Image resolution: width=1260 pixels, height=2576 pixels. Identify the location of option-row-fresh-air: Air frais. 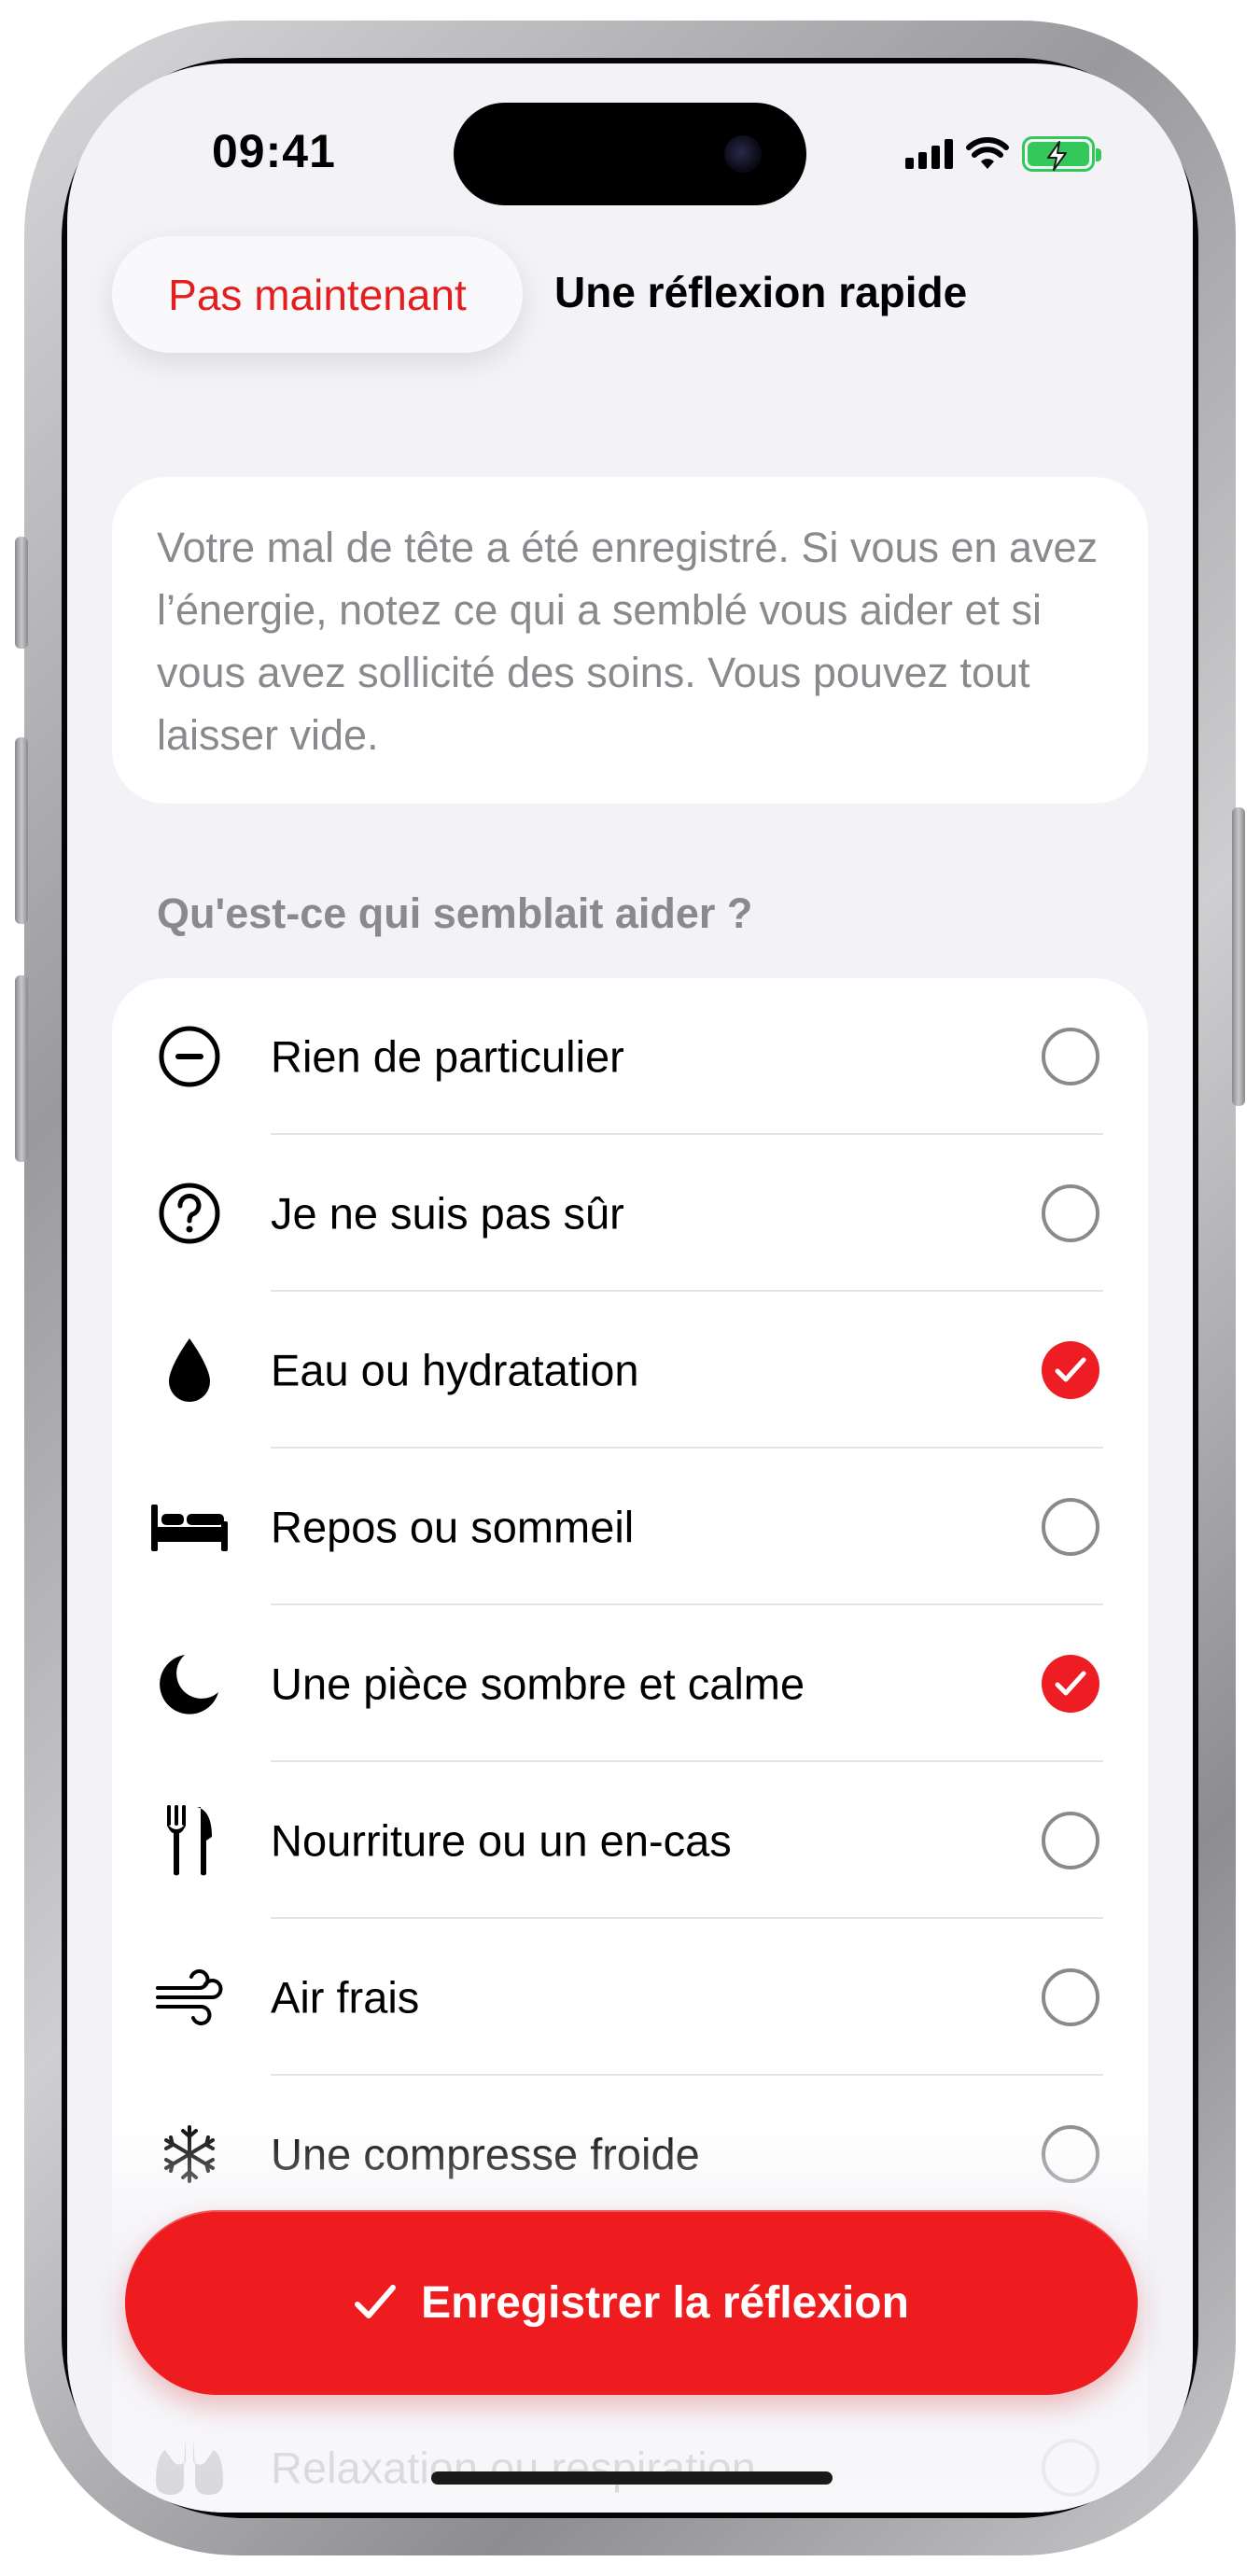
(630, 1998).